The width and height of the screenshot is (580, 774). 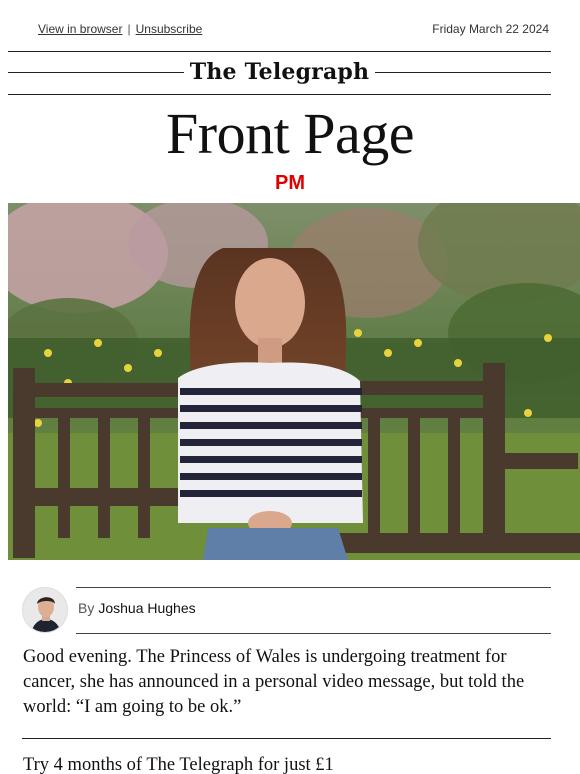 What do you see at coordinates (279, 94) in the screenshot?
I see `masthead-bottom-rule` at bounding box center [279, 94].